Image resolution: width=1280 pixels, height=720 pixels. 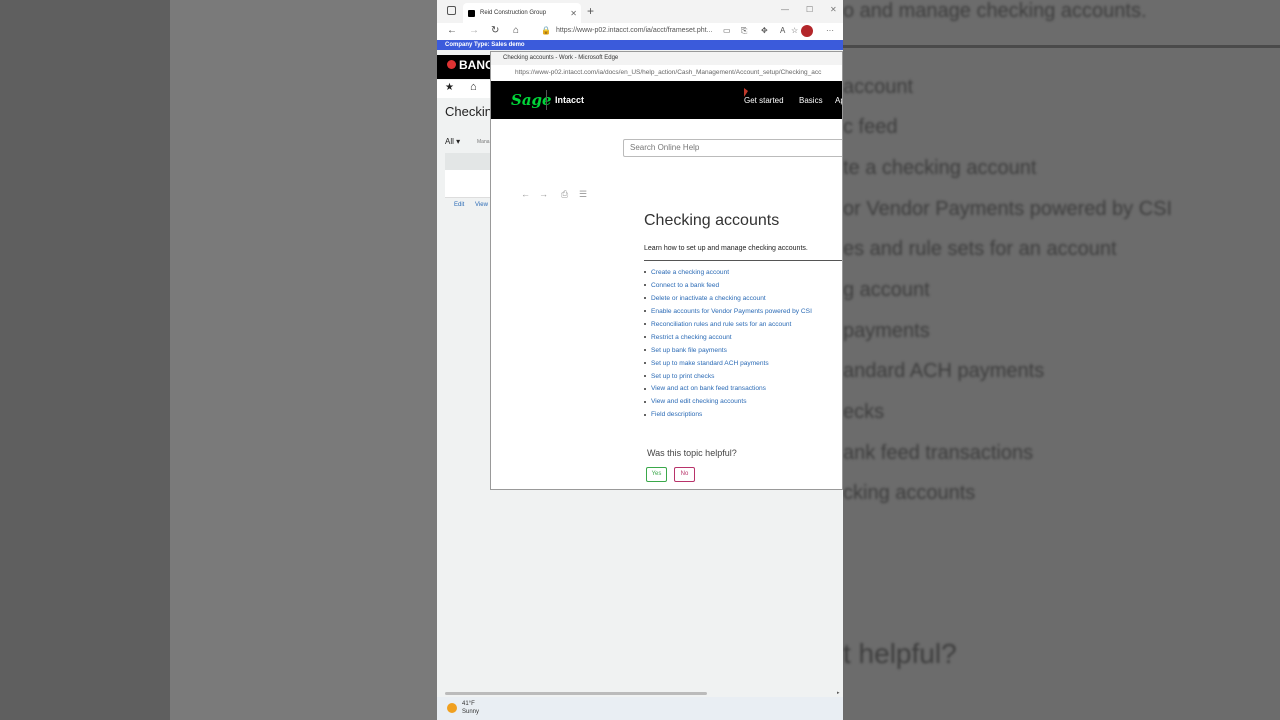 I want to click on print-icon: ⎙, so click(x=564, y=194).